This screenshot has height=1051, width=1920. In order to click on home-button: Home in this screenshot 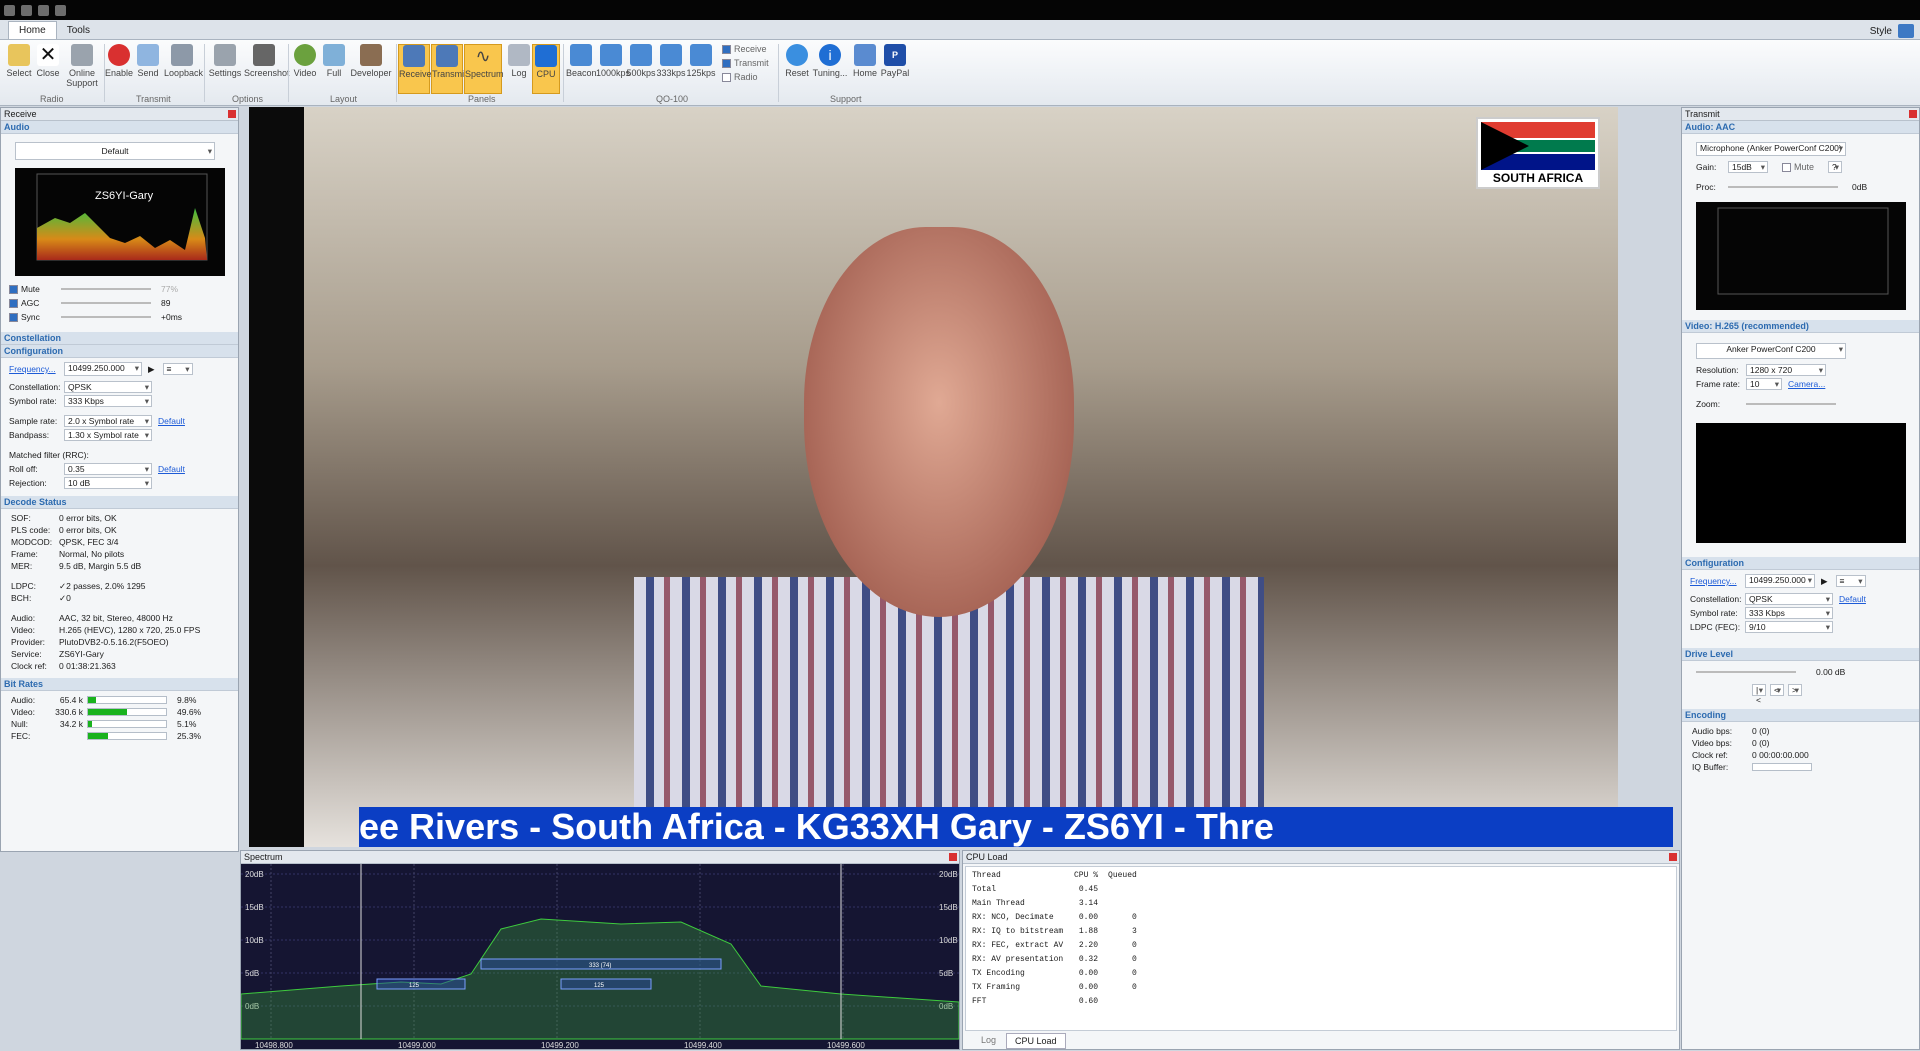, I will do `click(865, 68)`.